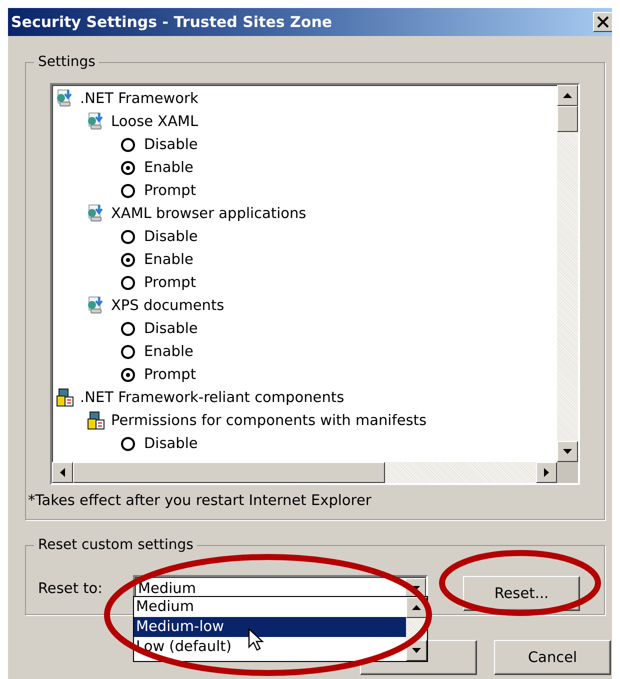  Describe the element at coordinates (167, 306) in the screenshot. I see `setting-label: XPS documents` at that location.